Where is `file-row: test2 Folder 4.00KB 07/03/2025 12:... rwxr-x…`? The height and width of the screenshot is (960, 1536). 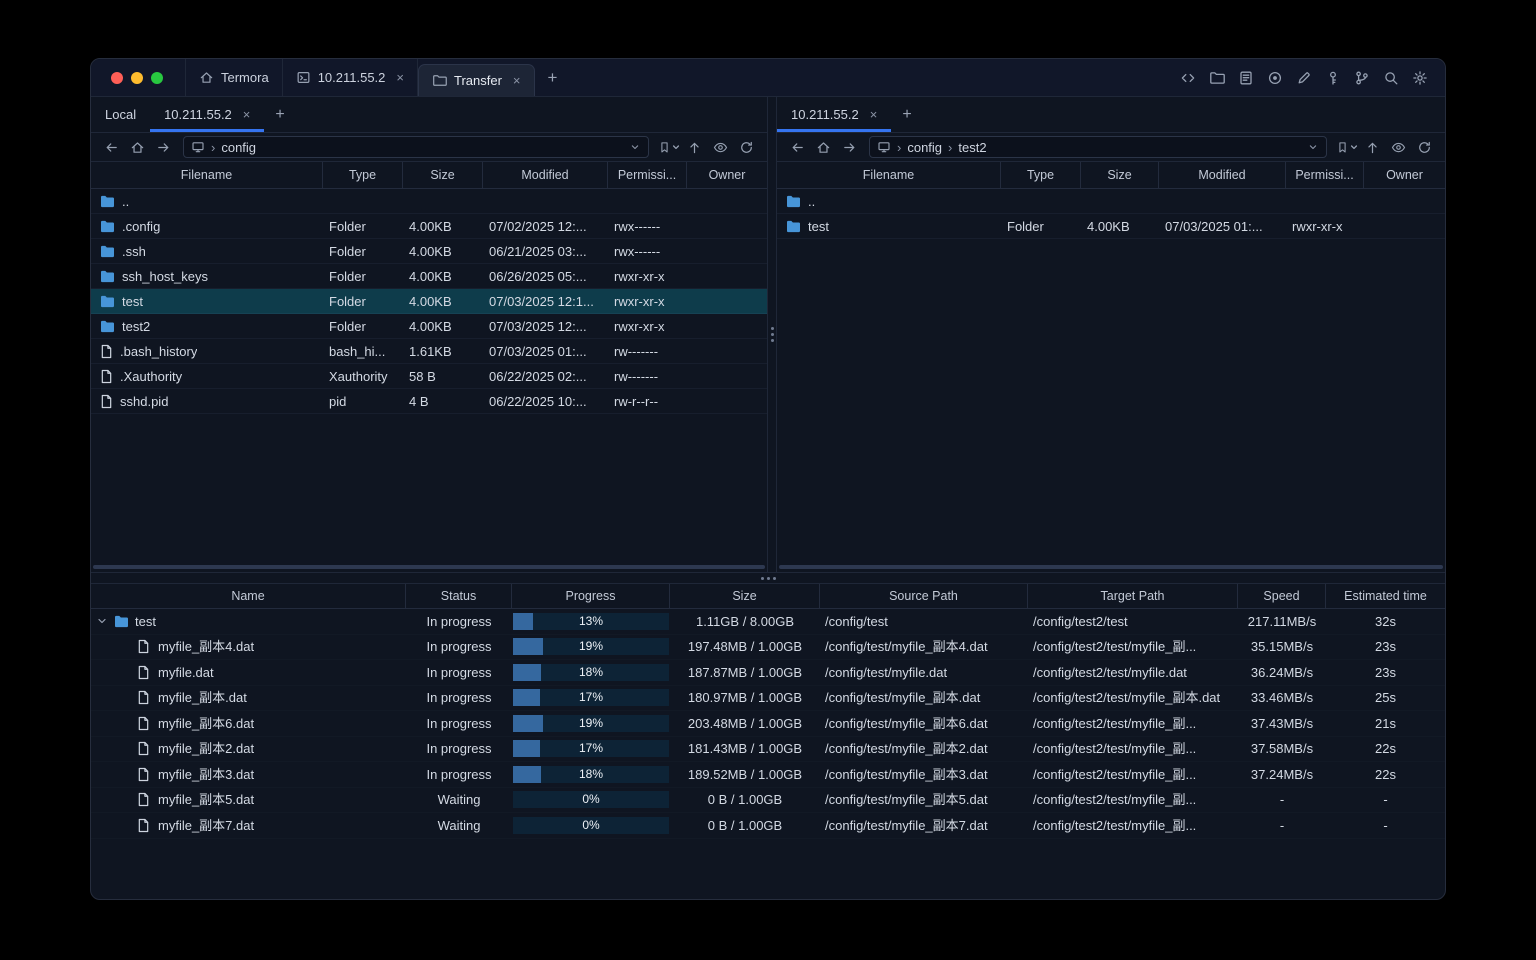 file-row: test2 Folder 4.00KB 07/03/2025 12:... rwxr-x… is located at coordinates (429, 326).